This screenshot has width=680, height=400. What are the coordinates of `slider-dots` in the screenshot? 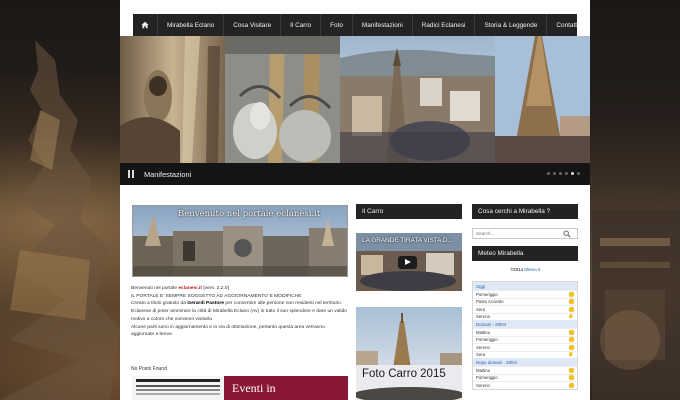 It's located at (563, 173).